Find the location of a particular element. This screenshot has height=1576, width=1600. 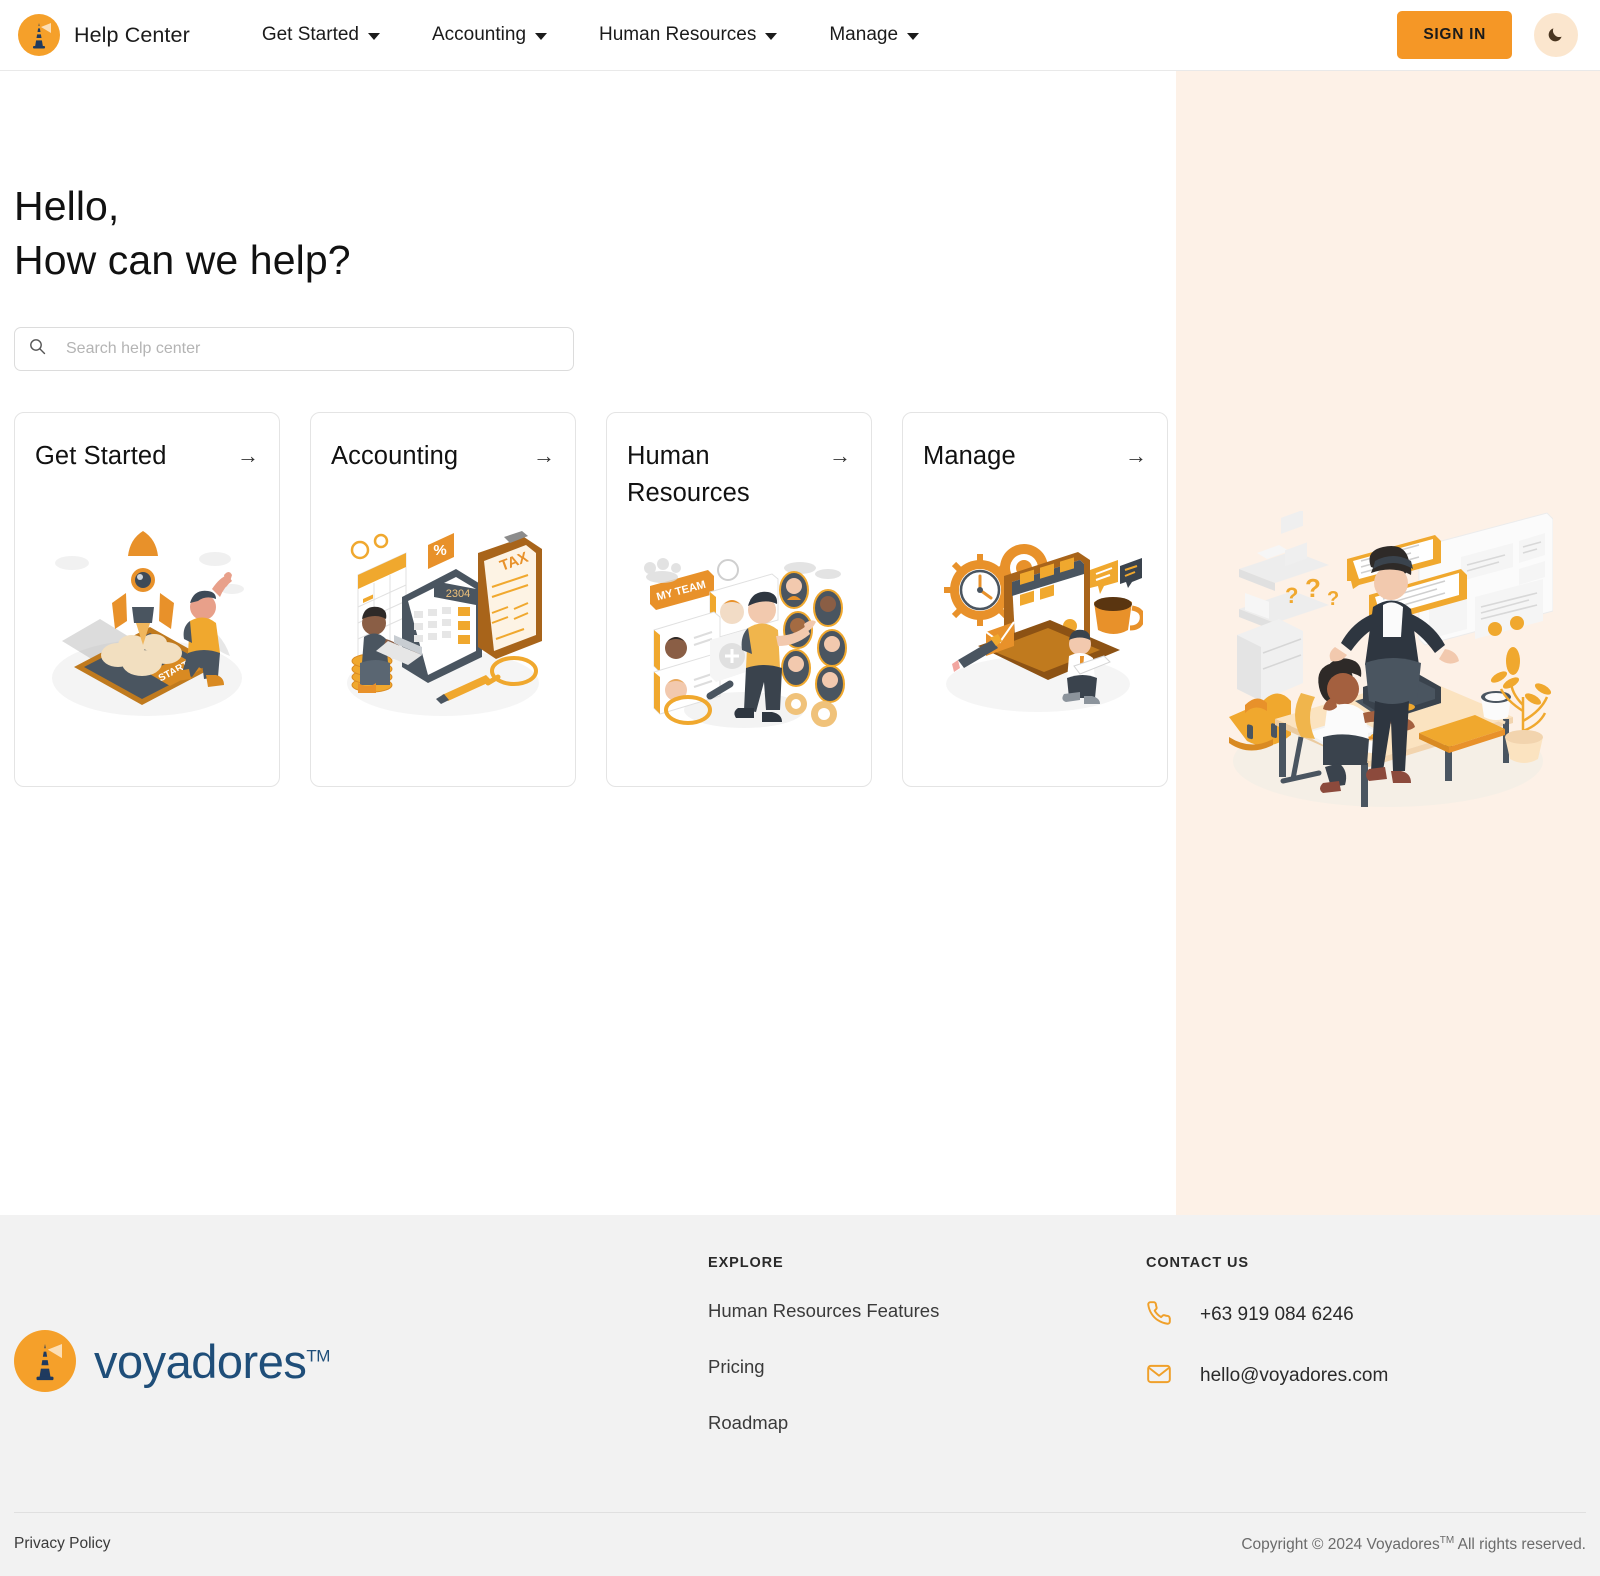

footer-contact-title: CONTACT US is located at coordinates (1197, 1262).